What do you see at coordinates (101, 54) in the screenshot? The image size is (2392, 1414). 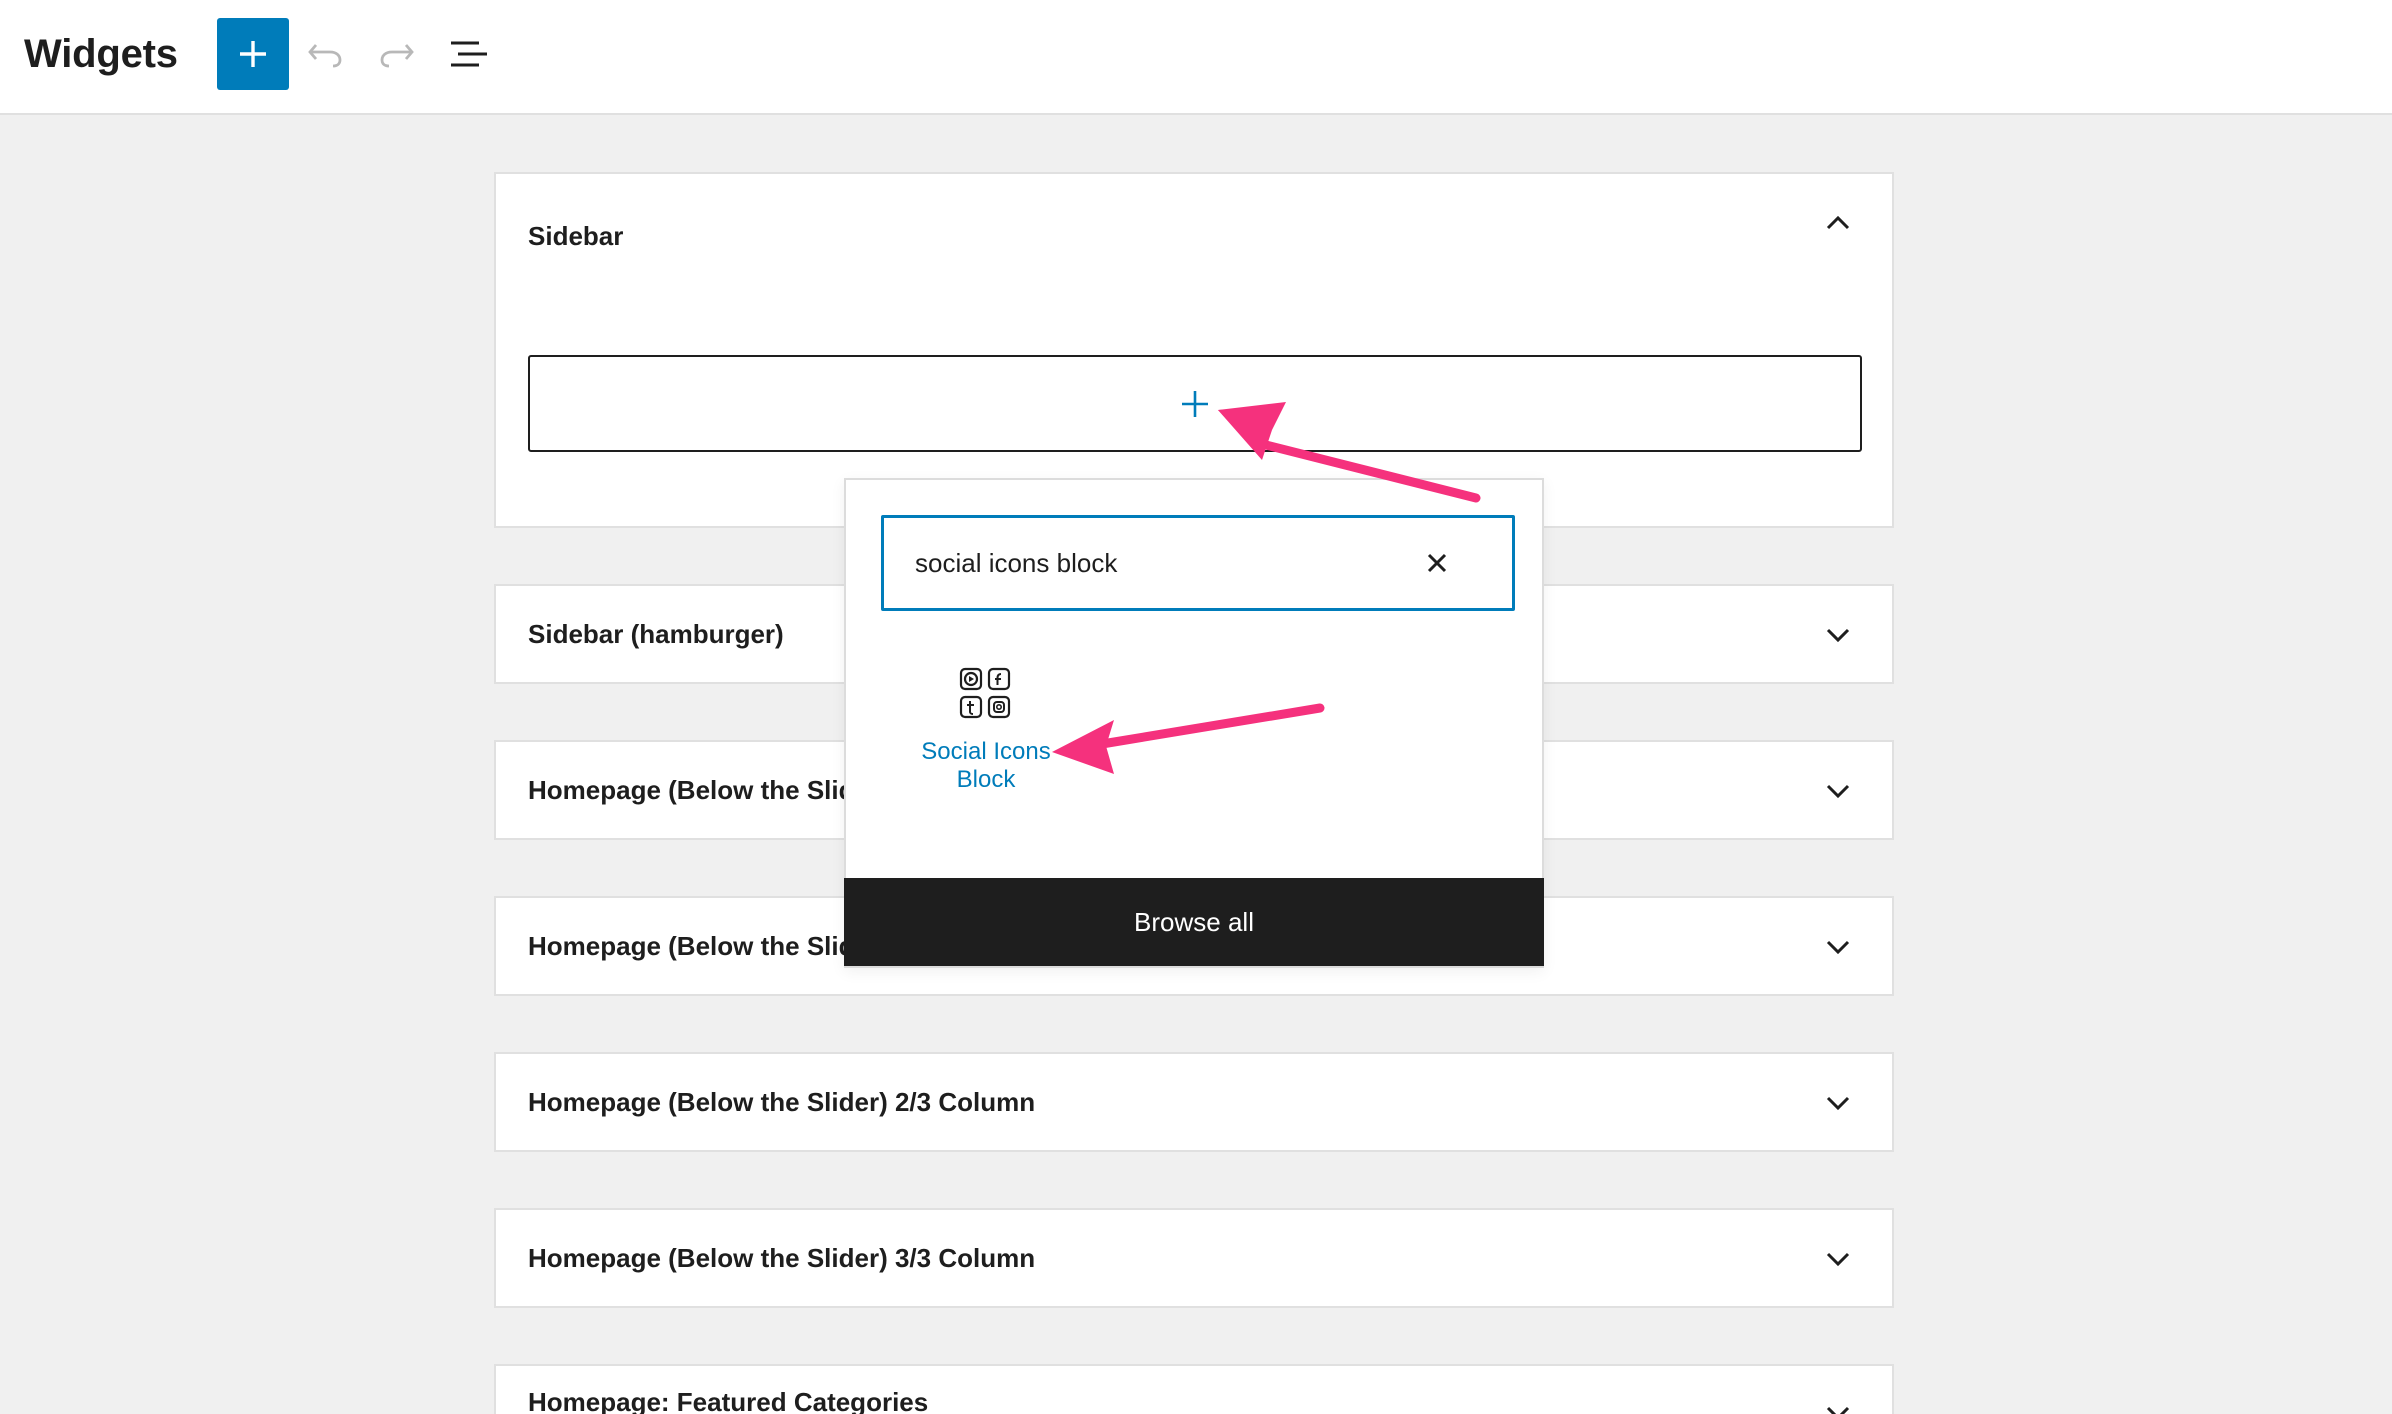 I see `page-title: Widgets` at bounding box center [101, 54].